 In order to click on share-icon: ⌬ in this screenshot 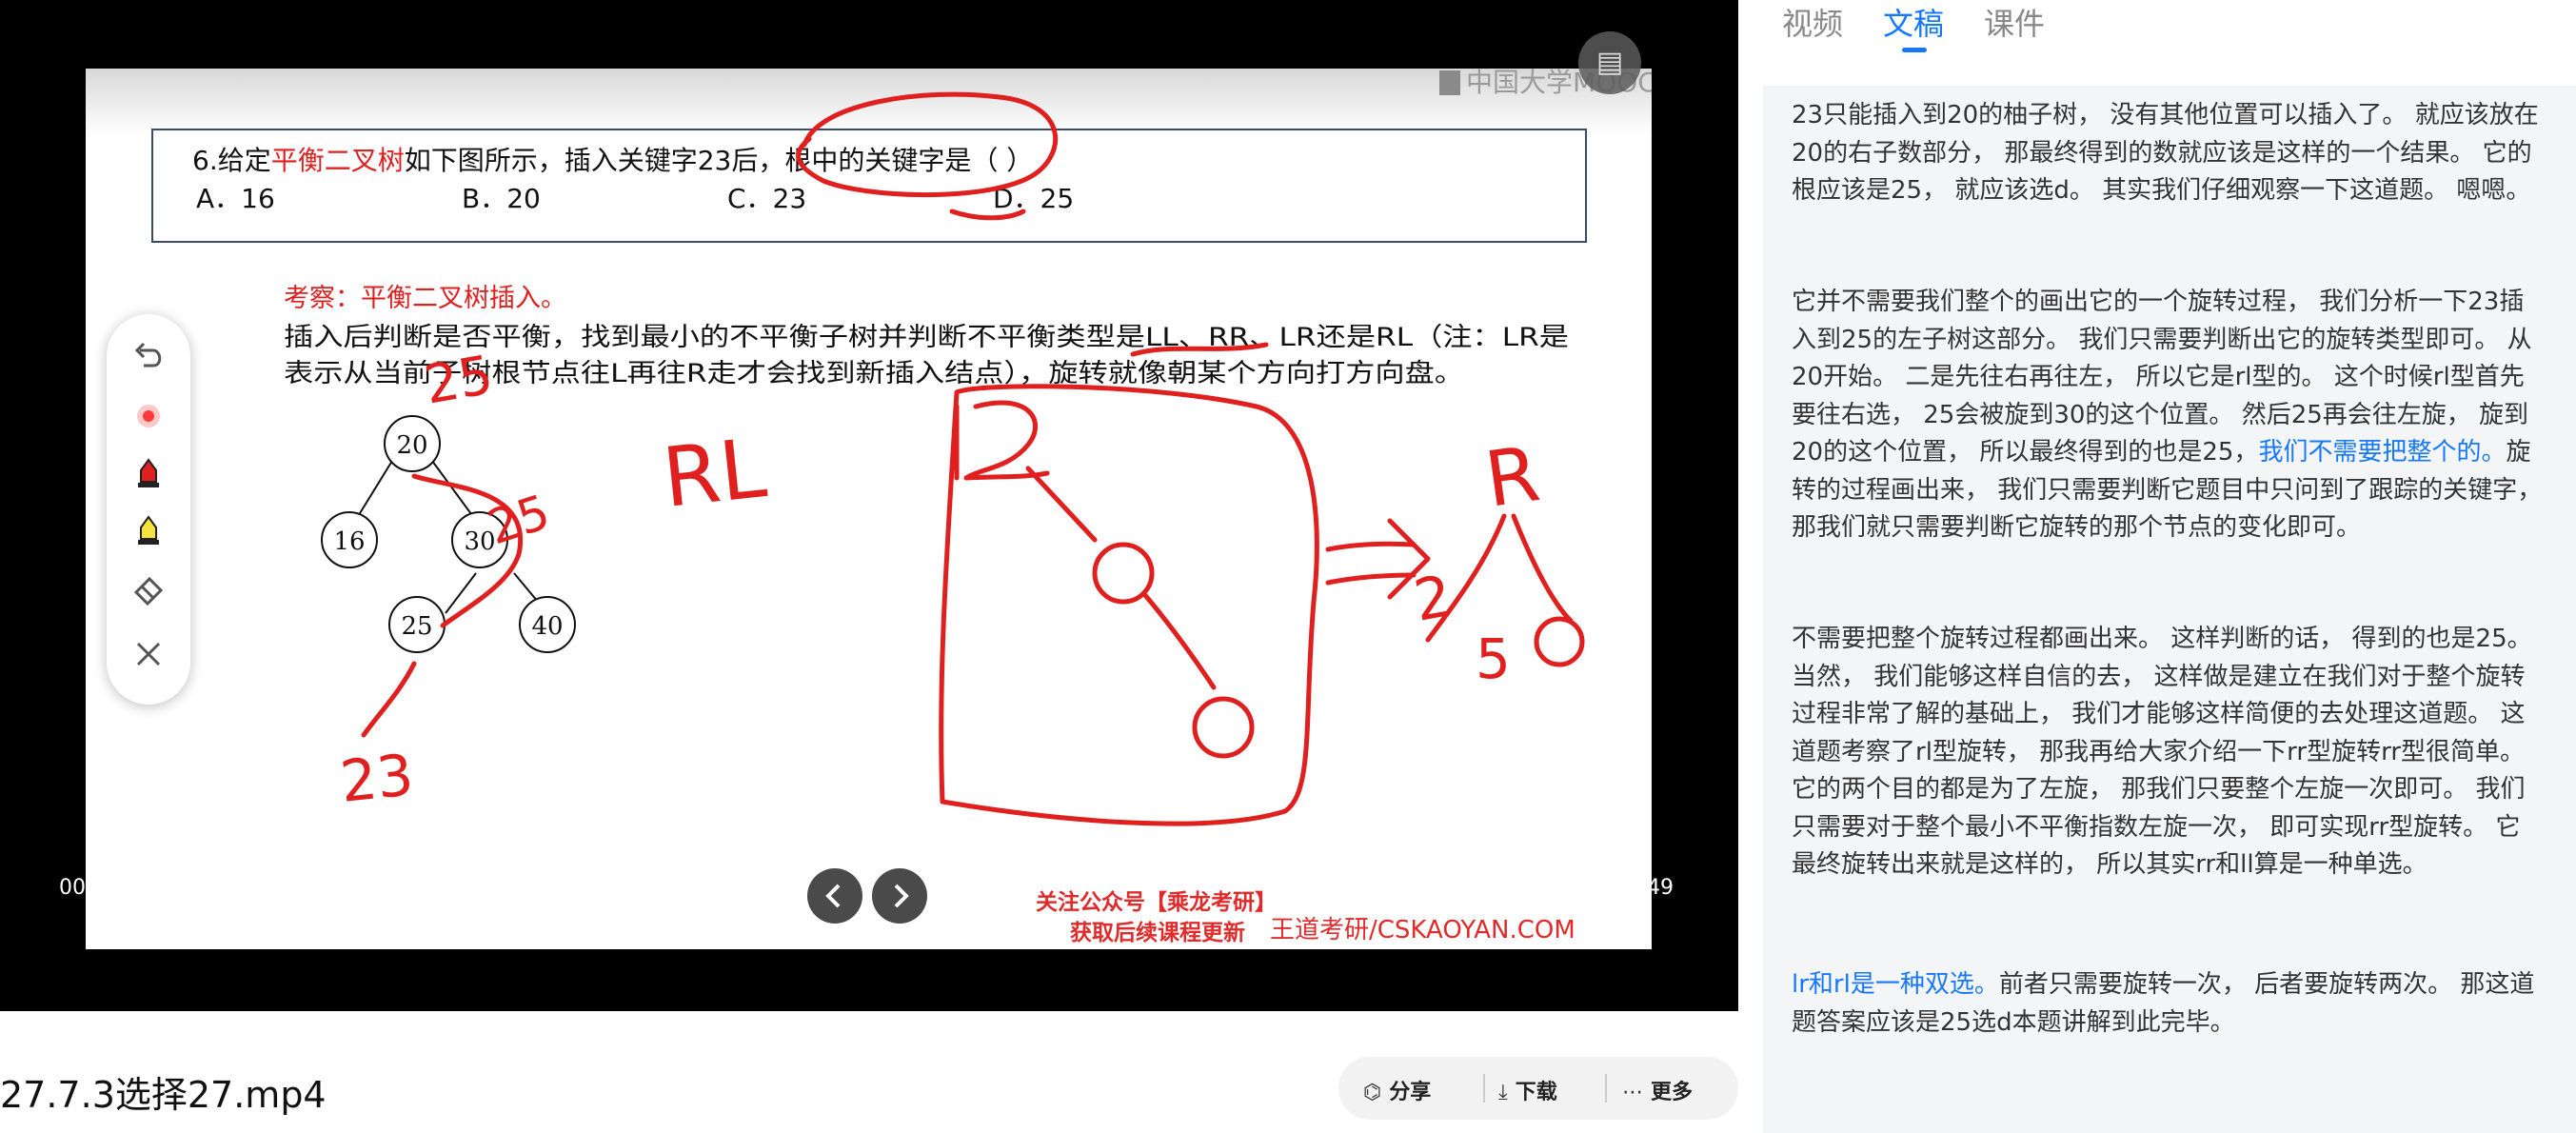, I will do `click(1372, 1092)`.